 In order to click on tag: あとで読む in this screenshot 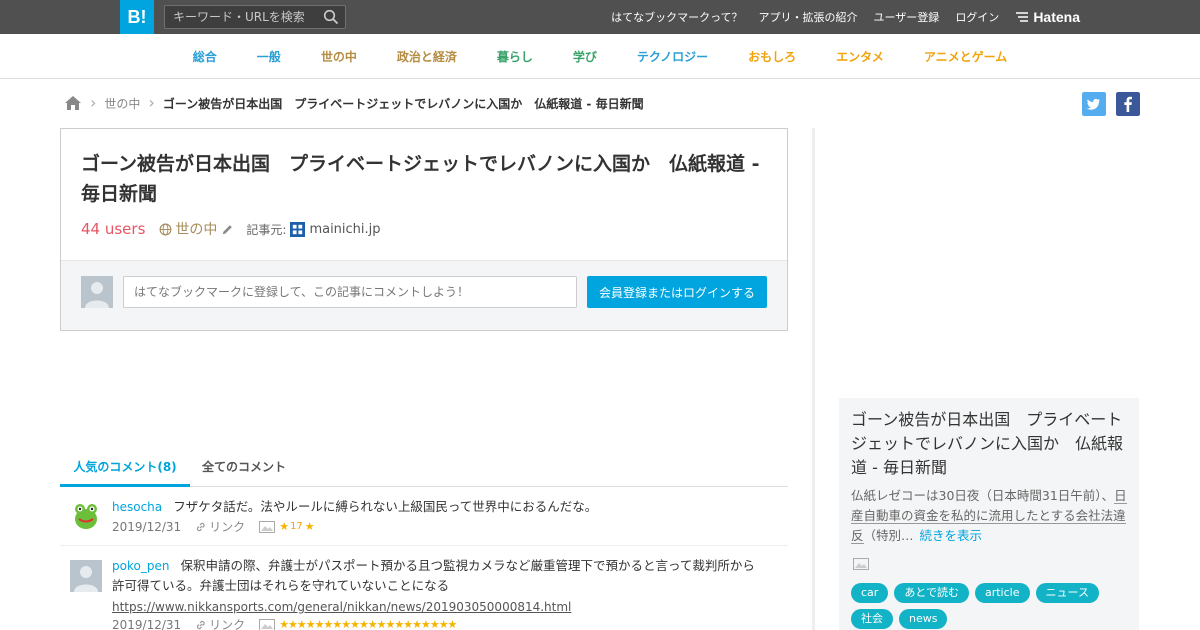, I will do `click(931, 593)`.